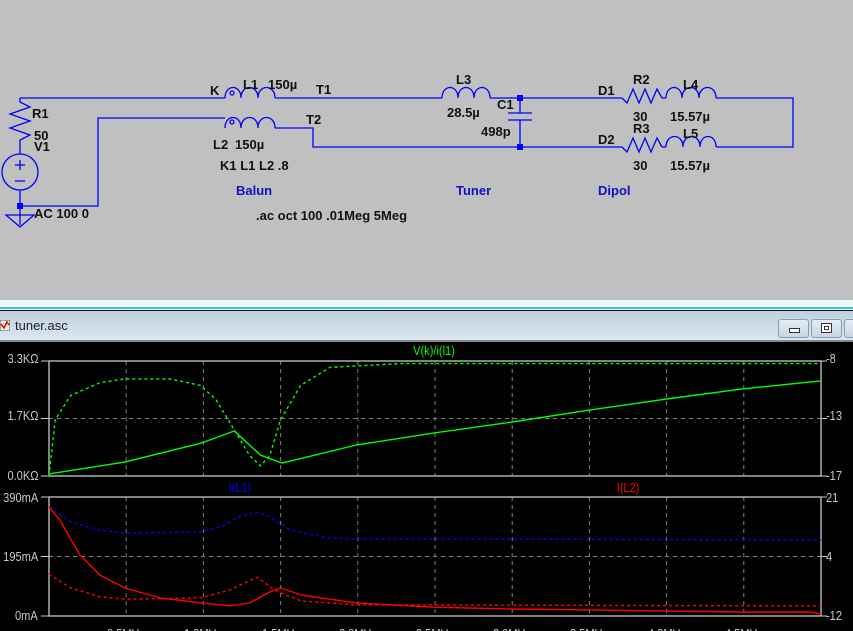  I want to click on component-name-l3: L3, so click(463, 79).